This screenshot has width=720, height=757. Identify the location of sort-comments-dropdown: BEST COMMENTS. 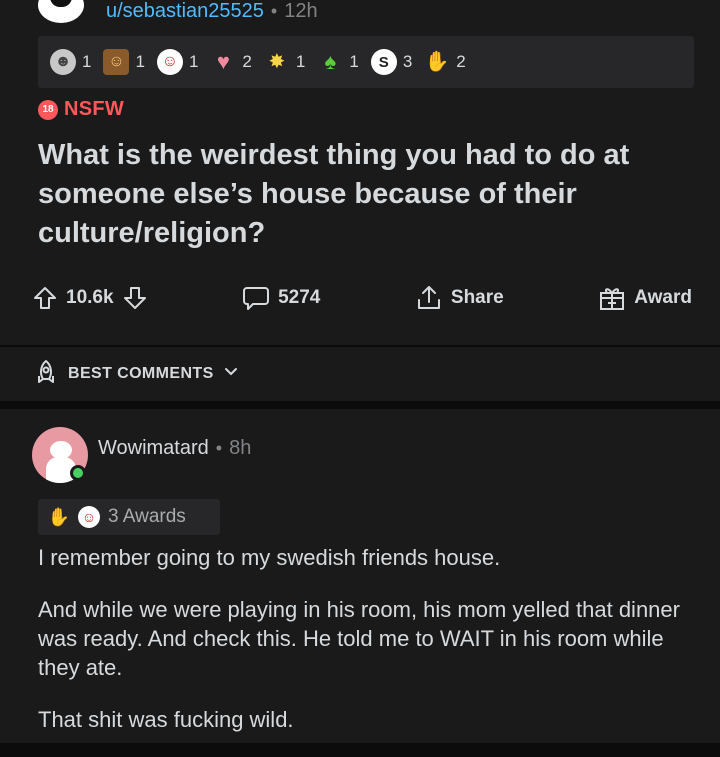
(360, 373).